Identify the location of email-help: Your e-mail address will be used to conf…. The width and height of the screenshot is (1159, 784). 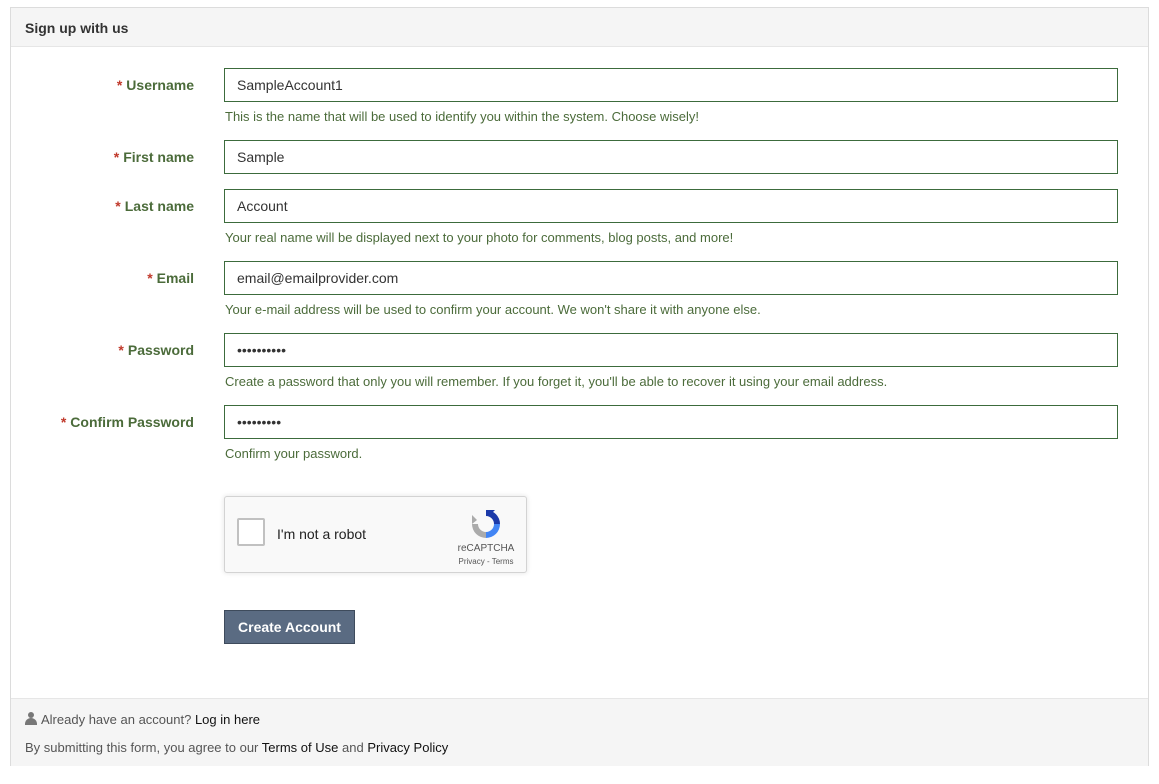
(493, 309).